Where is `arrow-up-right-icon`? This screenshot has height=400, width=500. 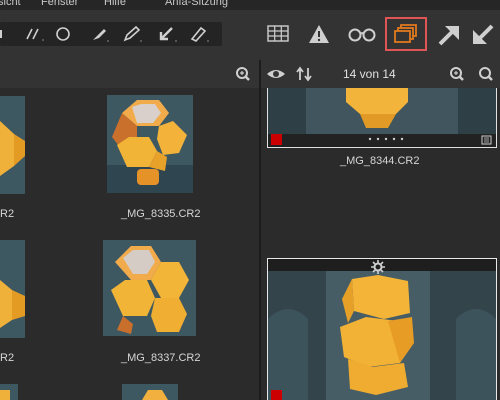 arrow-up-right-icon is located at coordinates (449, 34).